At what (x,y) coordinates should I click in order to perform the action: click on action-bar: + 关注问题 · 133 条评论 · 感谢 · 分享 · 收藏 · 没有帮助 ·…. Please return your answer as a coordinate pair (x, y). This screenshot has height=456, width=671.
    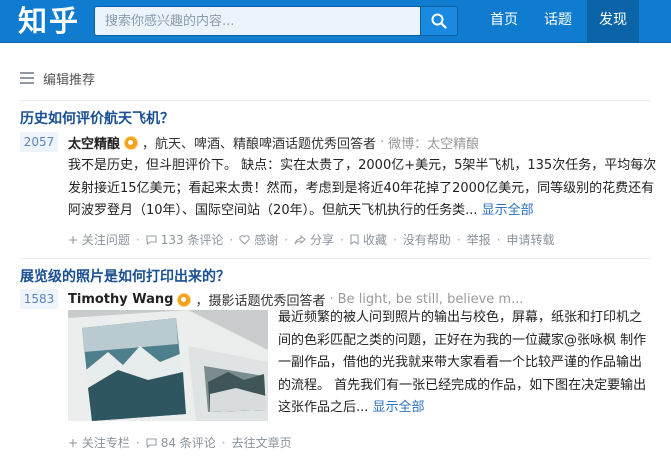
    Looking at the image, I should click on (311, 239).